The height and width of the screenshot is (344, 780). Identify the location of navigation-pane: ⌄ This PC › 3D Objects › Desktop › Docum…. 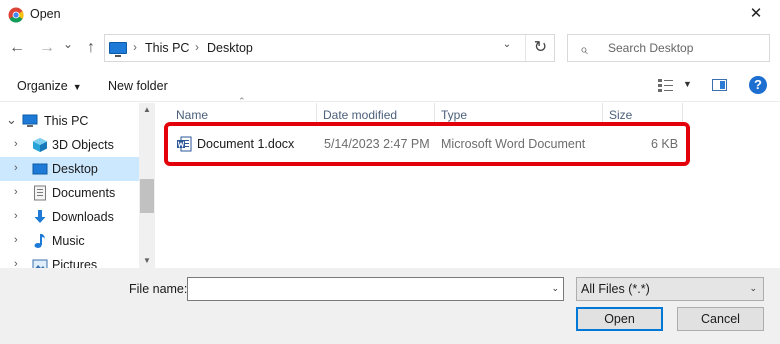
(77, 185).